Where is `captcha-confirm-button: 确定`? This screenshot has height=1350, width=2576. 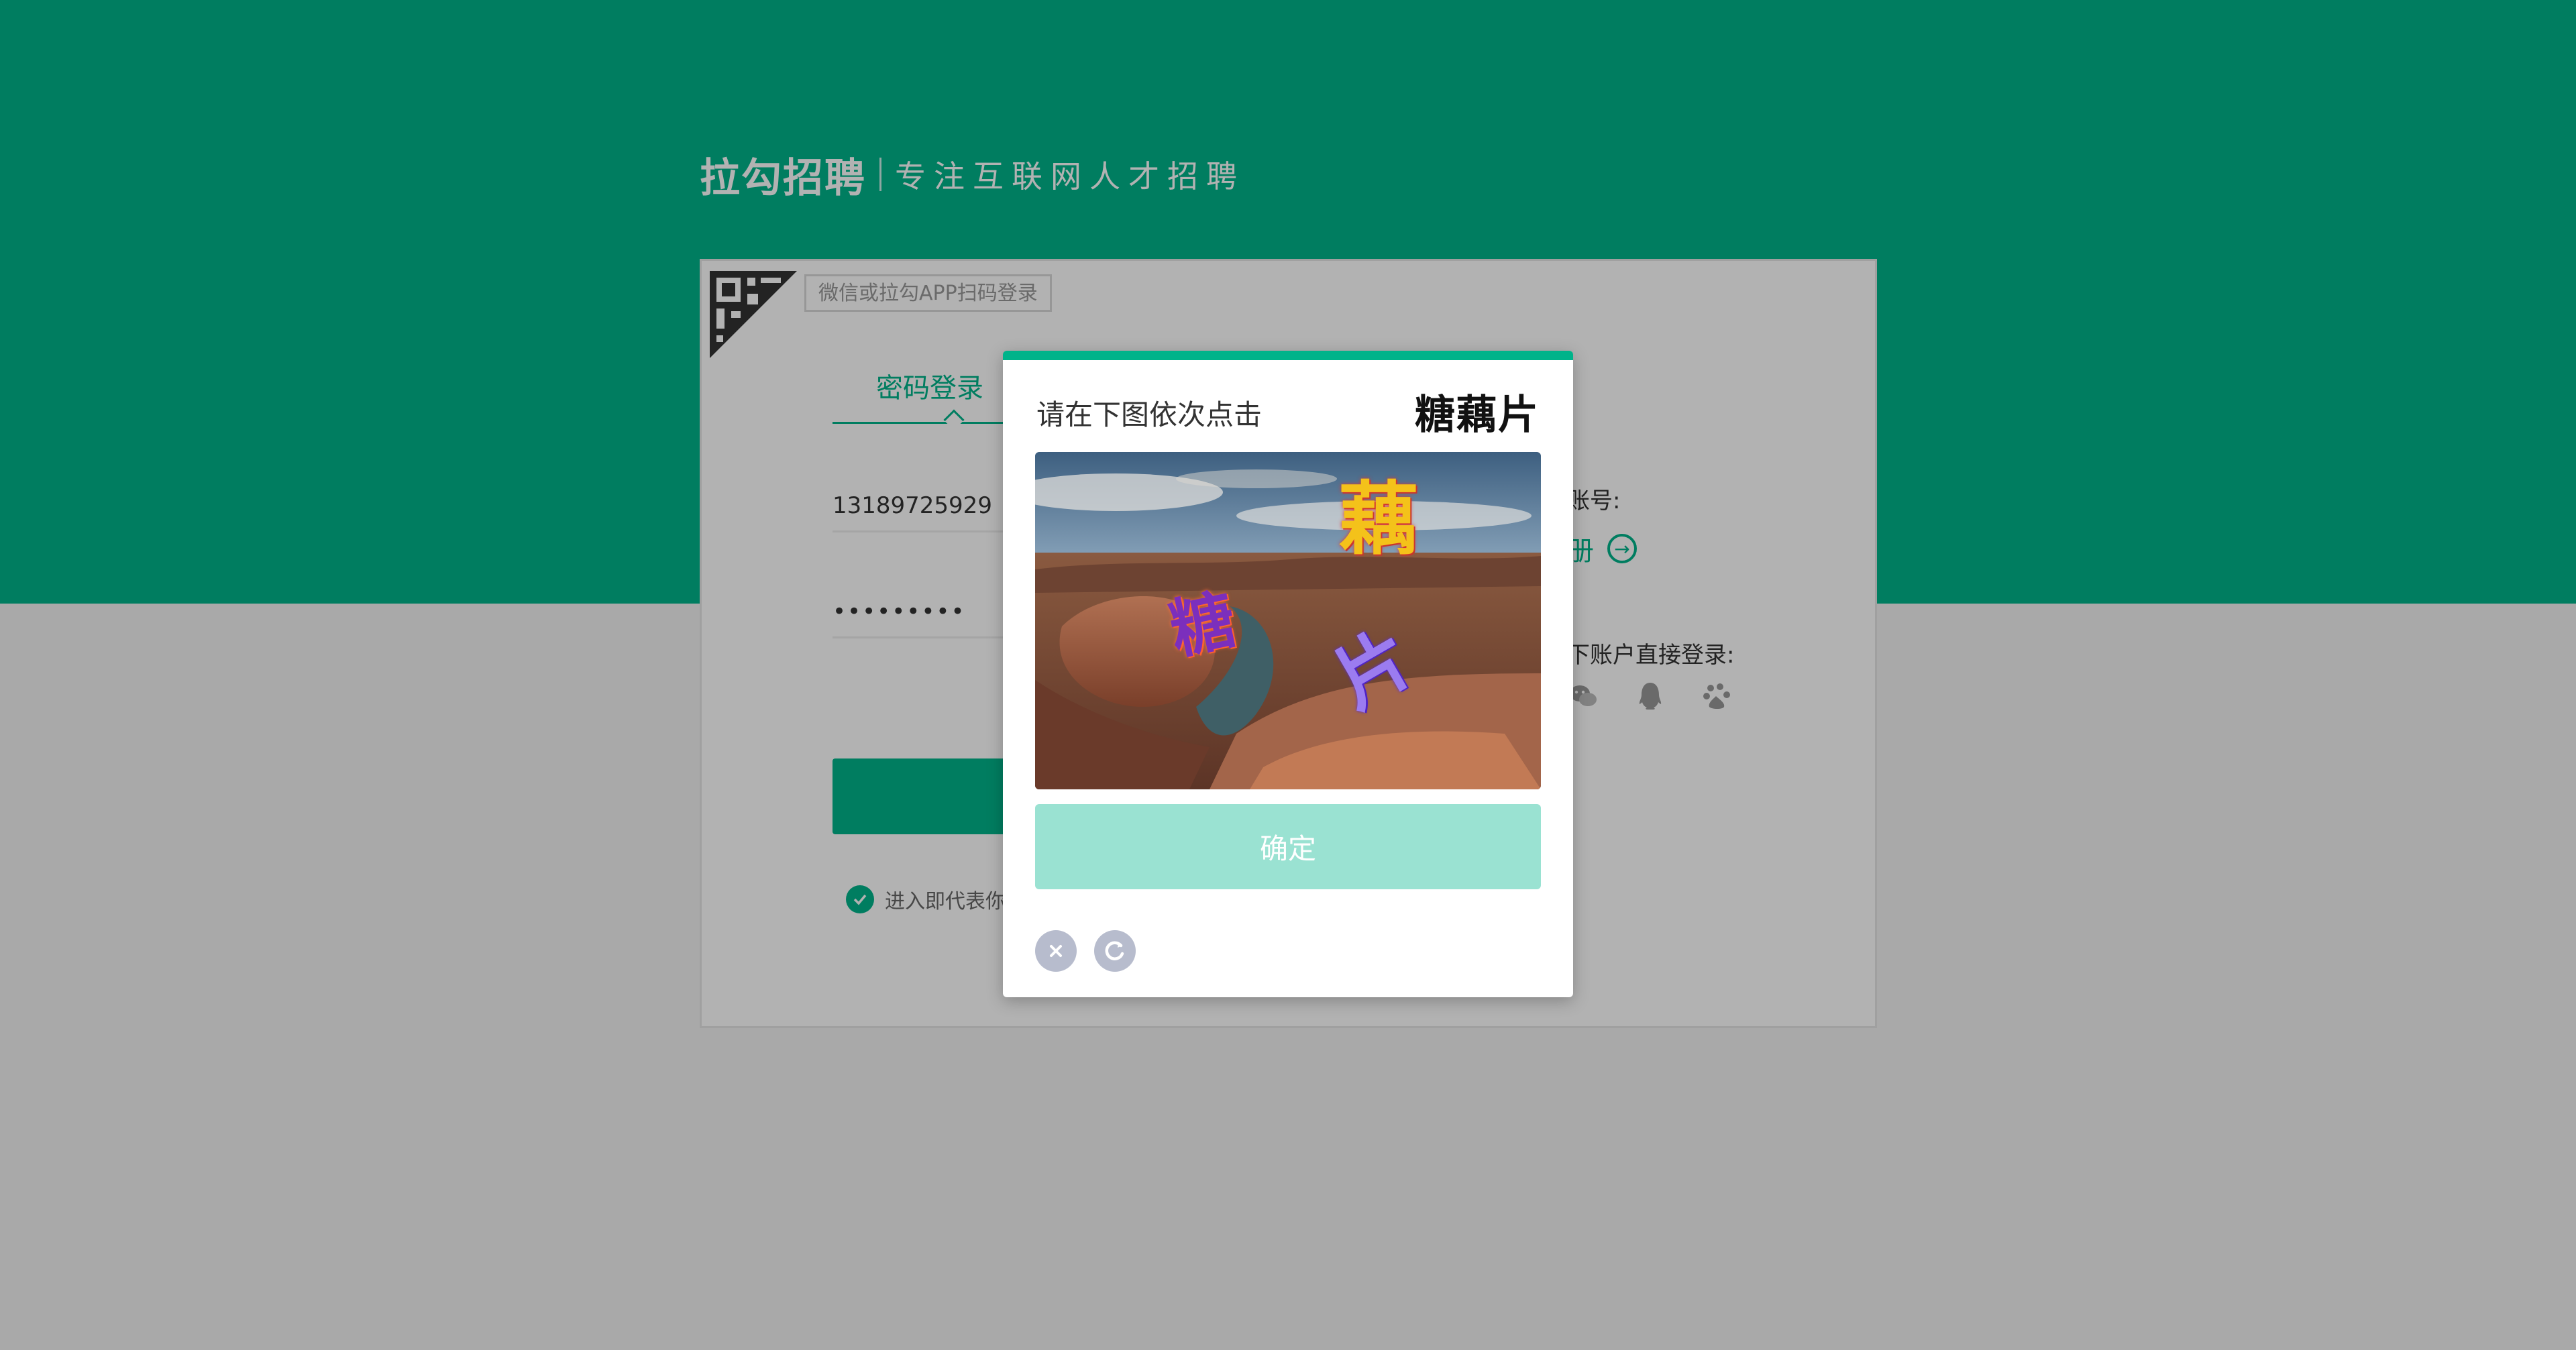 captcha-confirm-button: 确定 is located at coordinates (1288, 846).